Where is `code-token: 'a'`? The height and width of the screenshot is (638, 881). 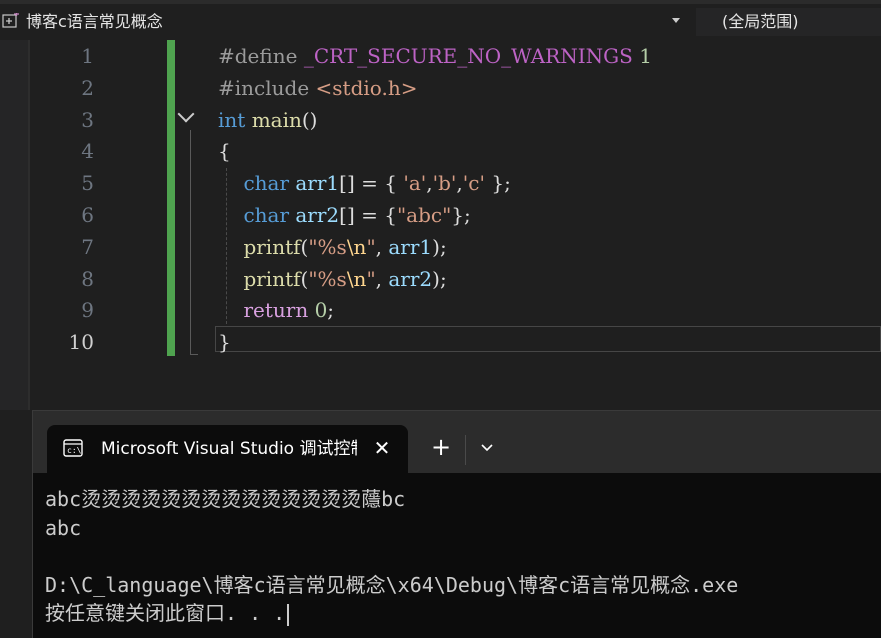
code-token: 'a' is located at coordinates (415, 183).